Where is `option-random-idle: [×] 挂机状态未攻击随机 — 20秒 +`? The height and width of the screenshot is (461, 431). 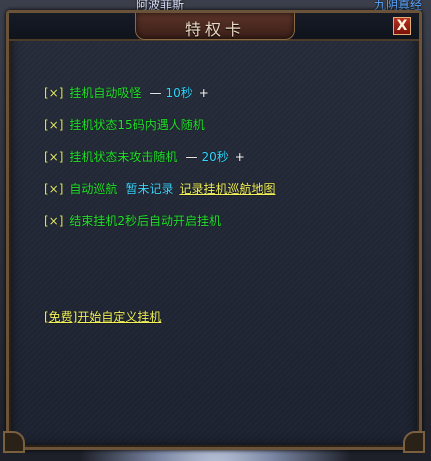
option-random-idle: [×] 挂机状态未攻击随机 — 20秒 + is located at coordinates (144, 156).